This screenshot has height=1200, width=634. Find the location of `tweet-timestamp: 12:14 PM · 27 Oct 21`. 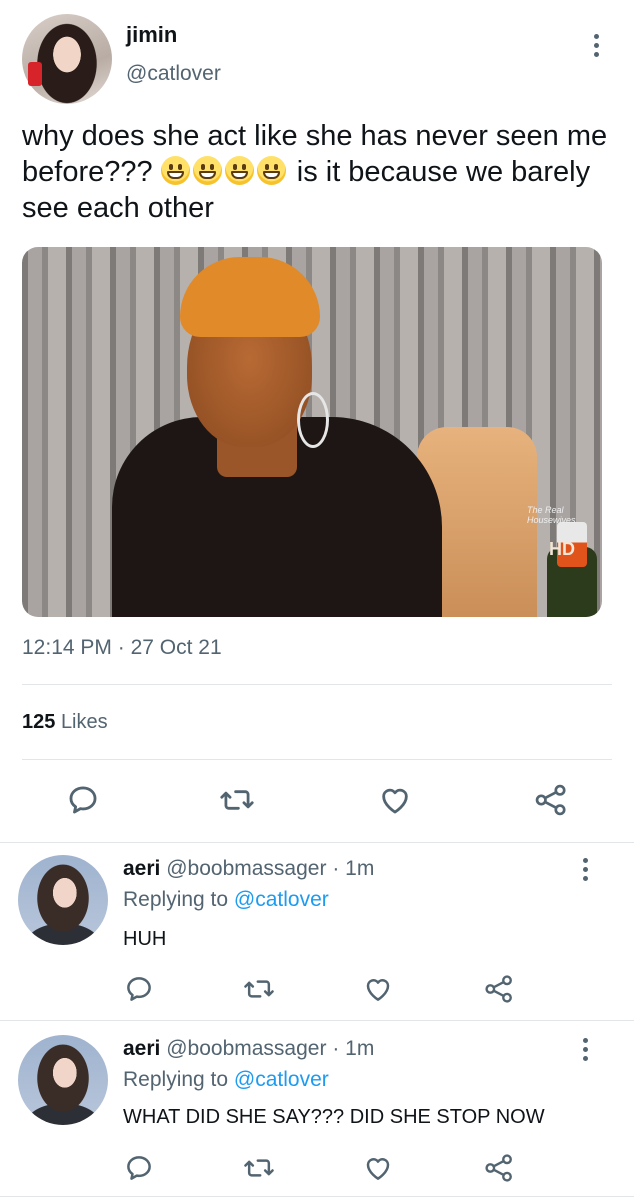

tweet-timestamp: 12:14 PM · 27 Oct 21 is located at coordinates (122, 648).